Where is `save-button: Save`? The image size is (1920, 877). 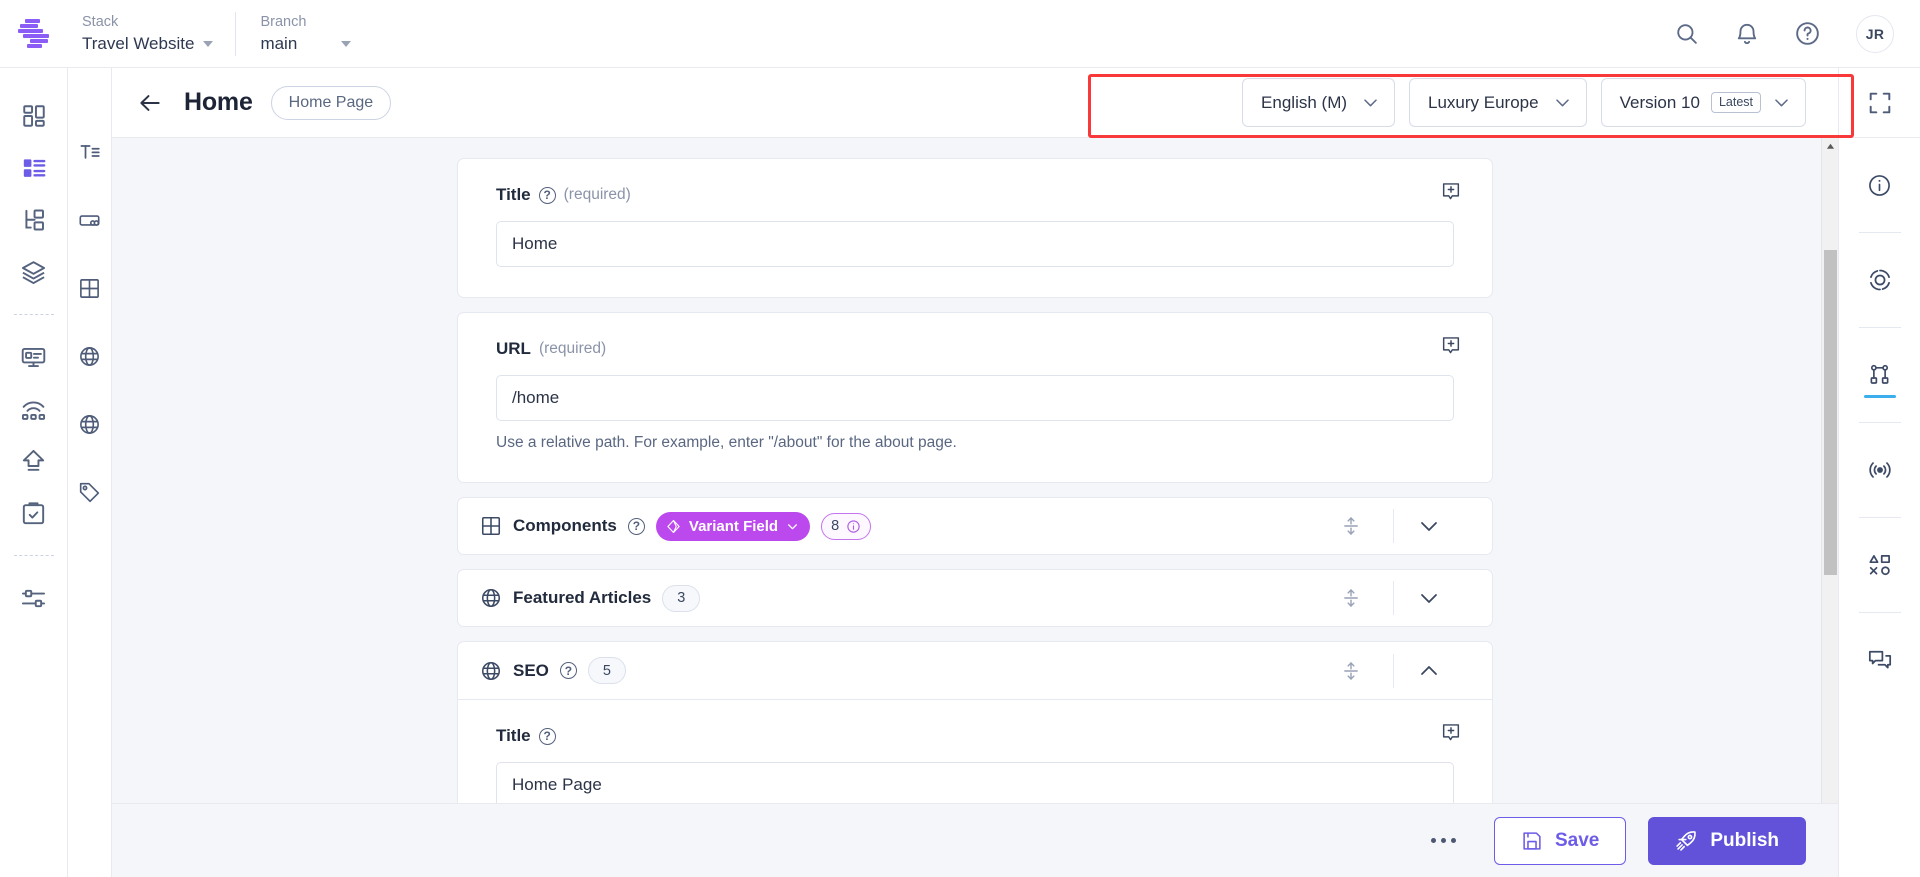
save-button: Save is located at coordinates (1560, 840).